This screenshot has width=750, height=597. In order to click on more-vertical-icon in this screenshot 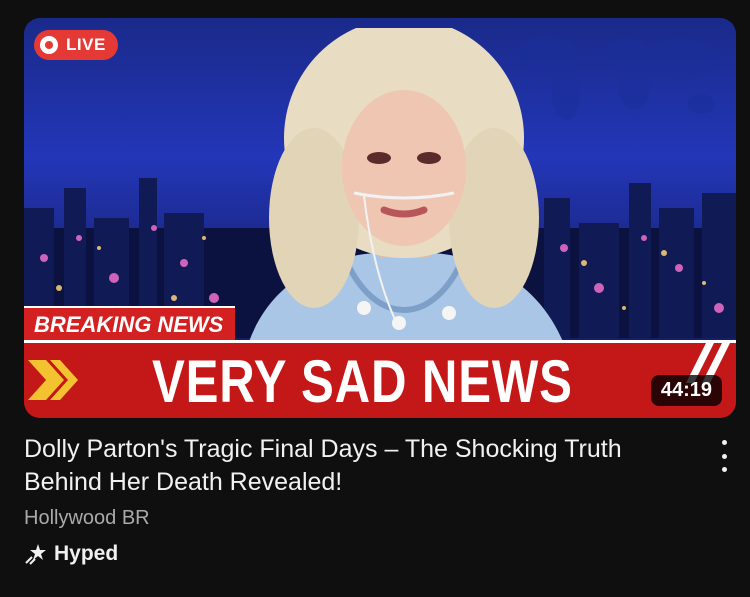, I will do `click(724, 456)`.